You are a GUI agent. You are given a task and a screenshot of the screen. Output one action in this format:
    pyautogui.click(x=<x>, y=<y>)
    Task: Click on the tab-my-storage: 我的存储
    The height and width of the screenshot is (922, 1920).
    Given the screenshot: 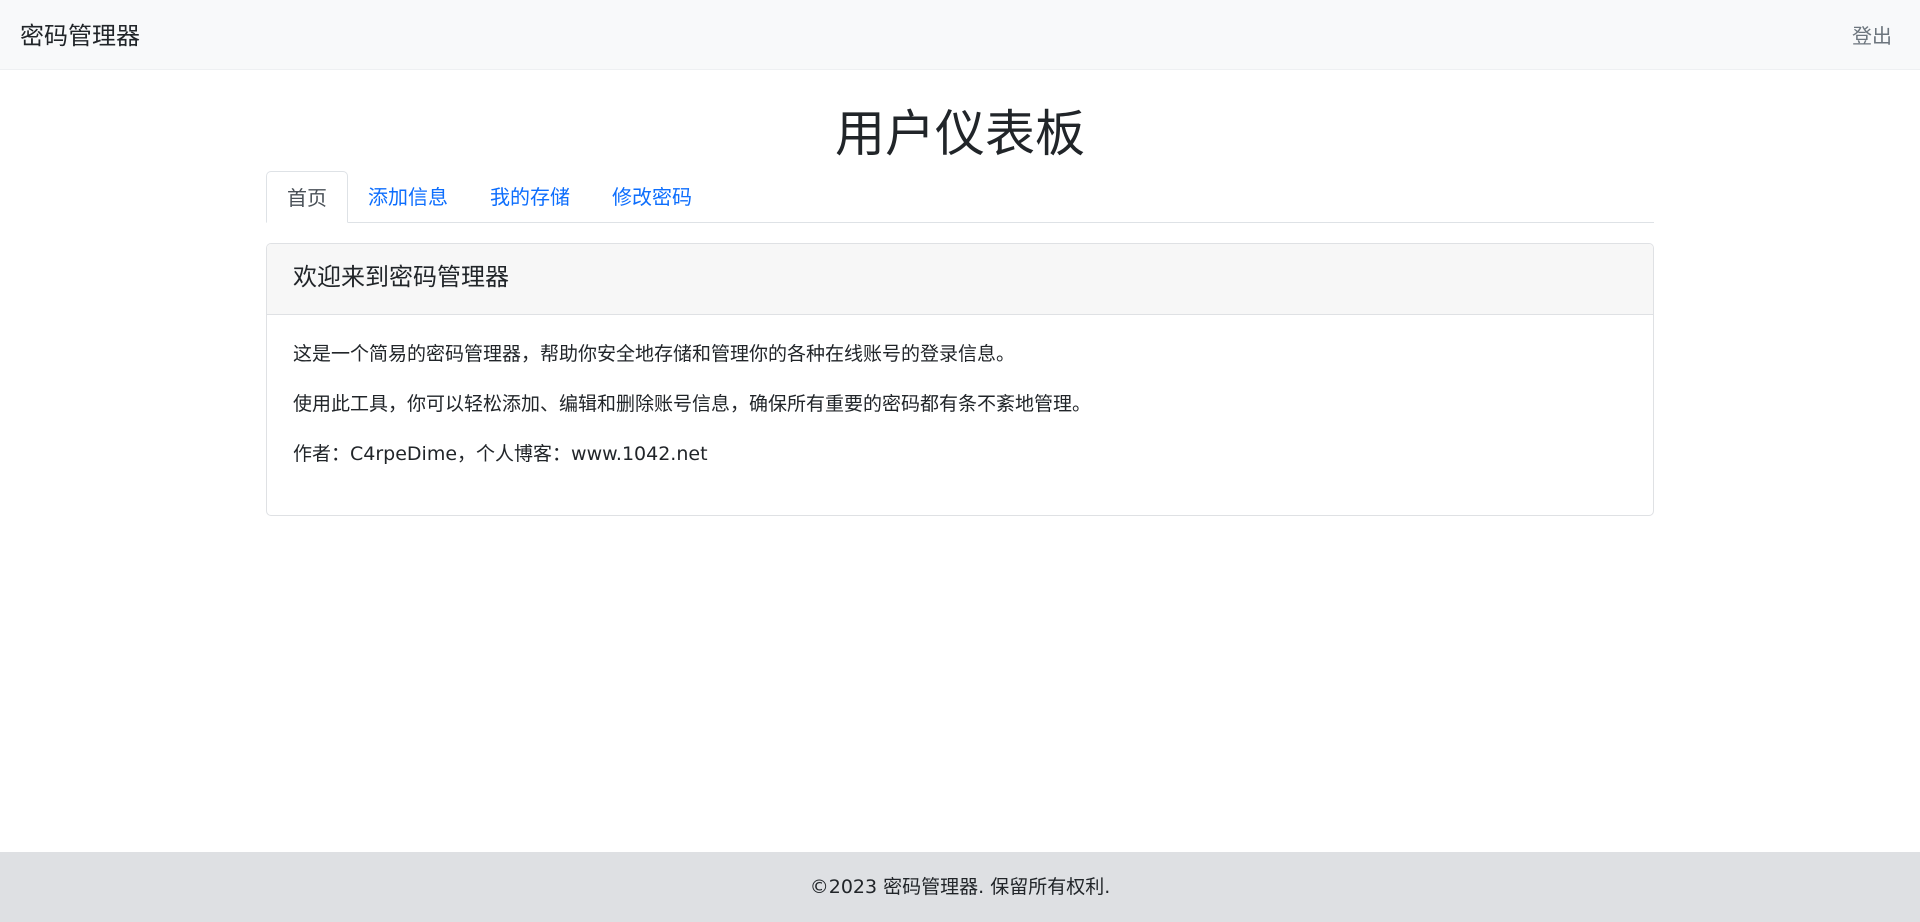 What is the action you would take?
    pyautogui.click(x=530, y=197)
    